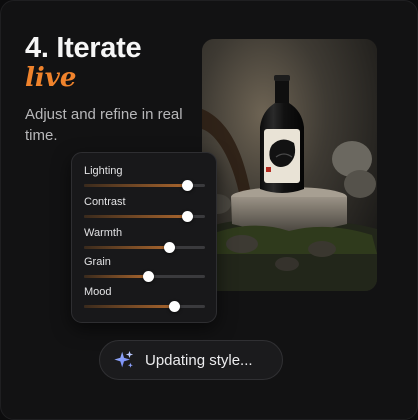  What do you see at coordinates (51, 78) in the screenshot?
I see `step-accent-word: live` at bounding box center [51, 78].